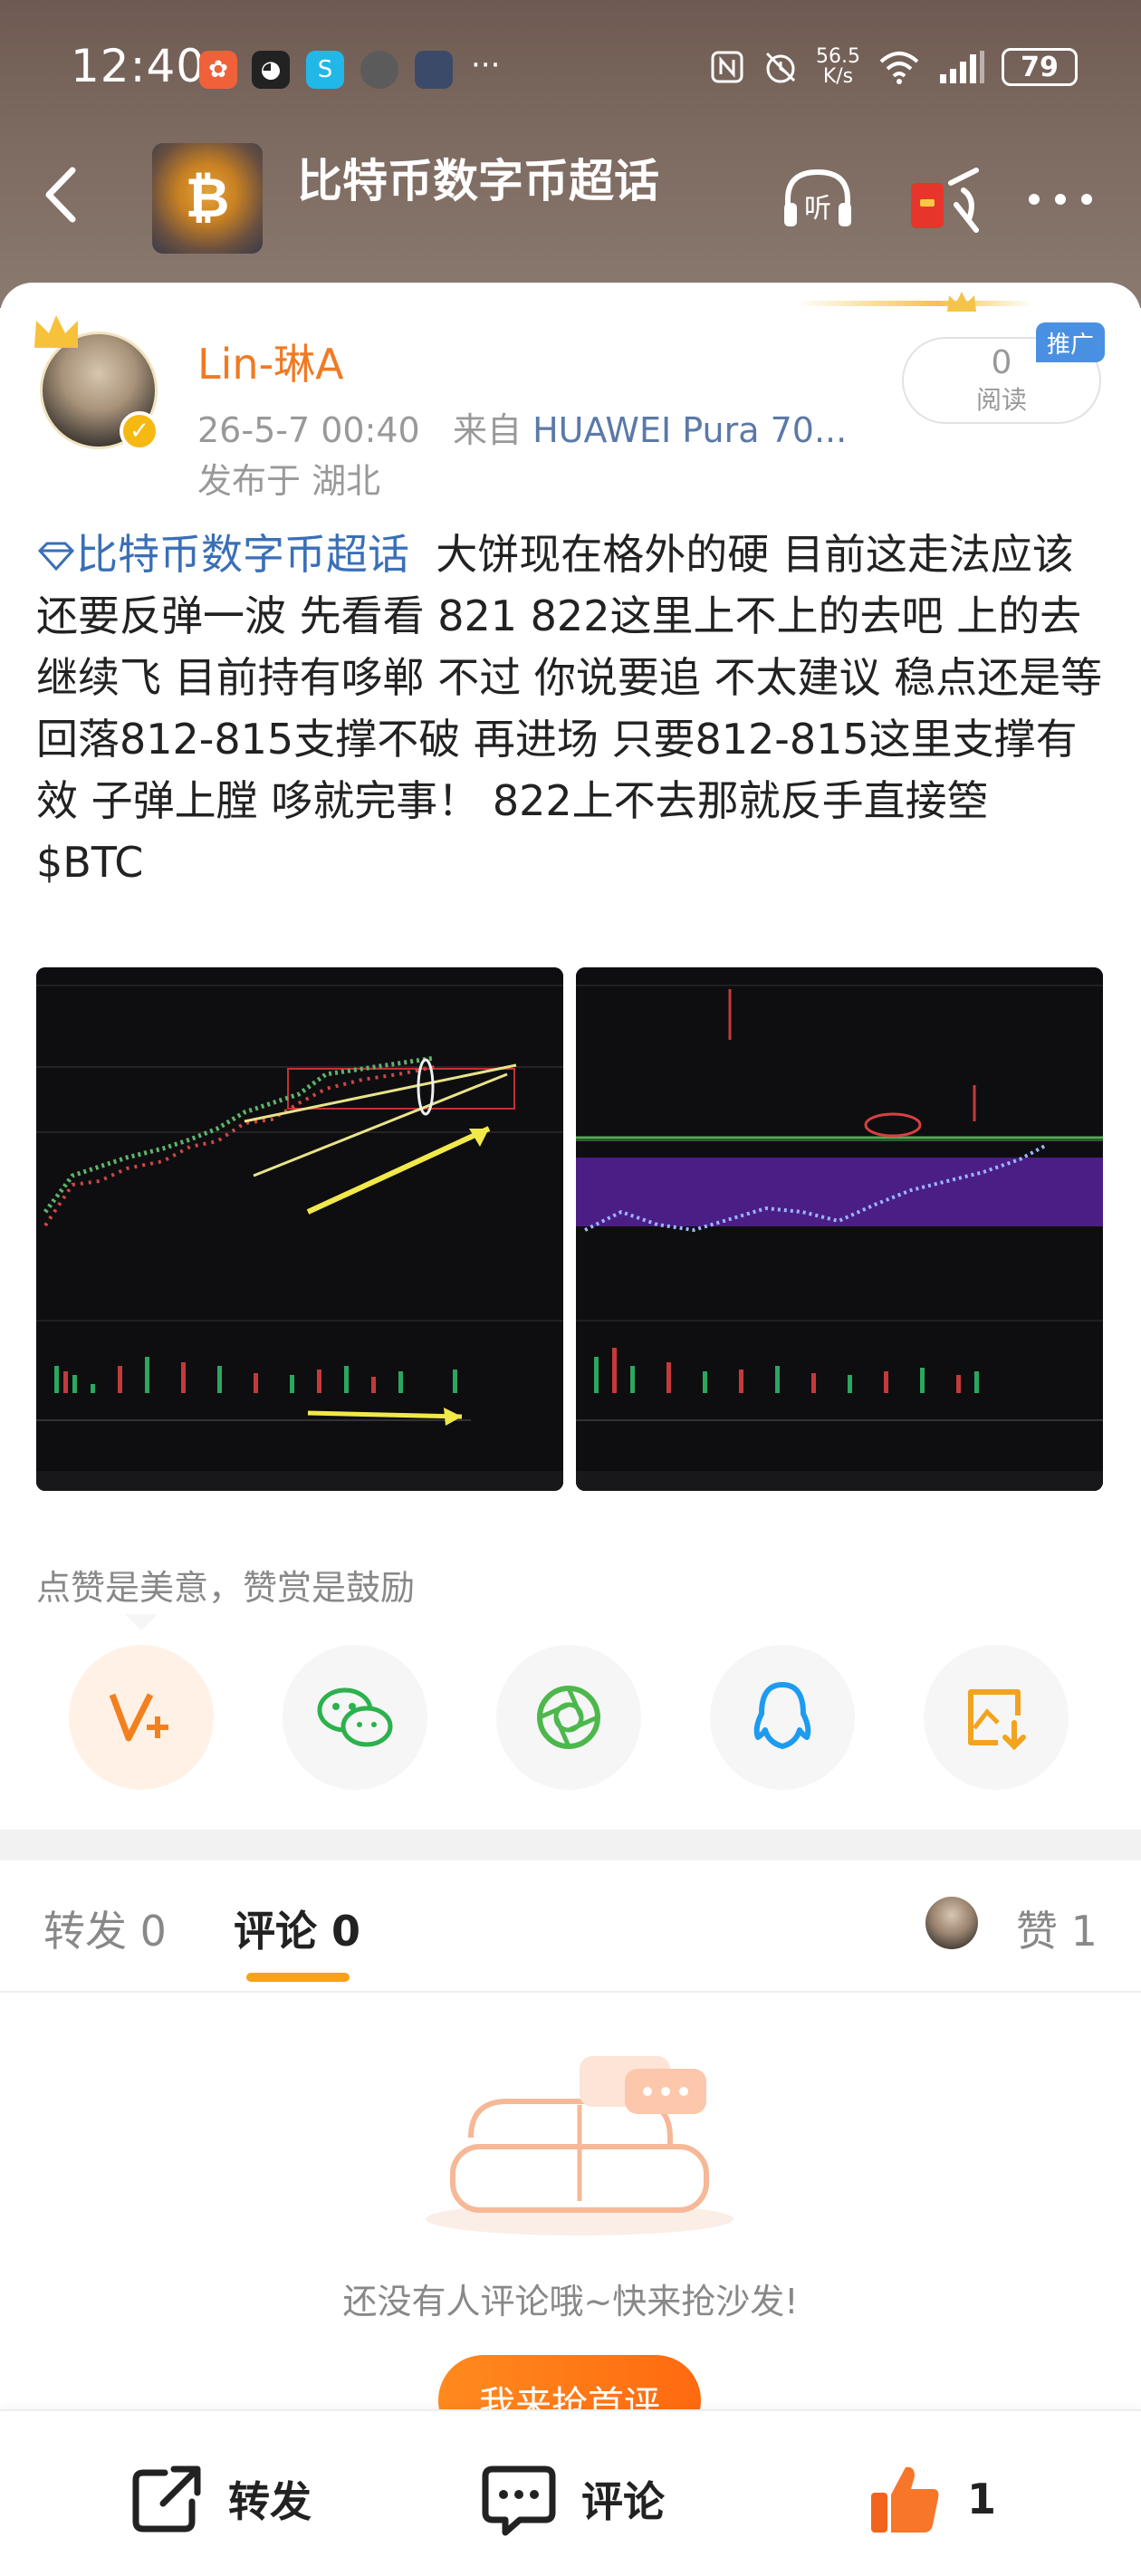  What do you see at coordinates (64, 194) in the screenshot?
I see `back-arrow-icon` at bounding box center [64, 194].